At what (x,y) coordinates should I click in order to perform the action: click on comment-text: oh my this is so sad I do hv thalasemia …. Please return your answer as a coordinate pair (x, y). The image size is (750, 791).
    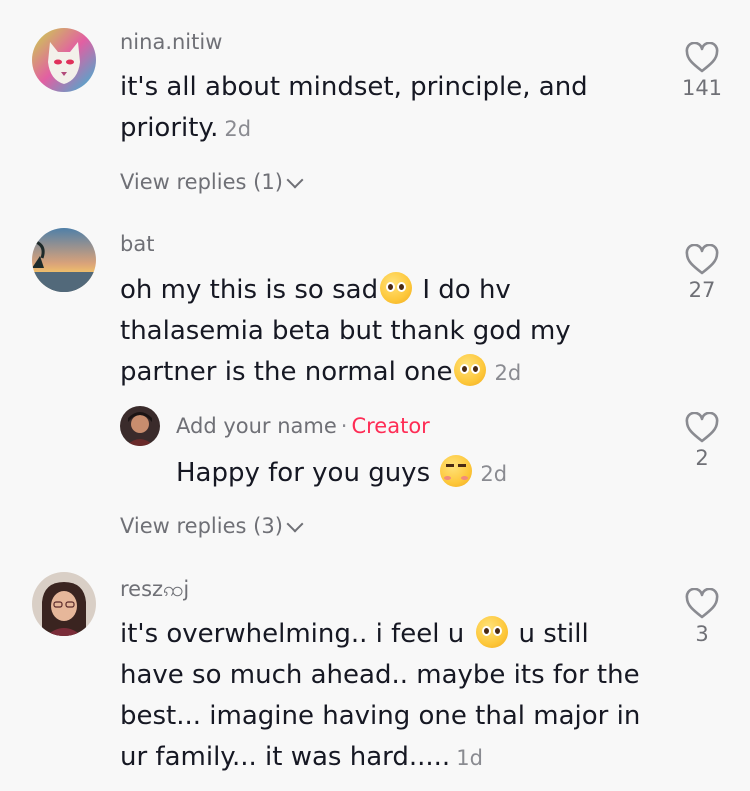
    Looking at the image, I should click on (345, 332).